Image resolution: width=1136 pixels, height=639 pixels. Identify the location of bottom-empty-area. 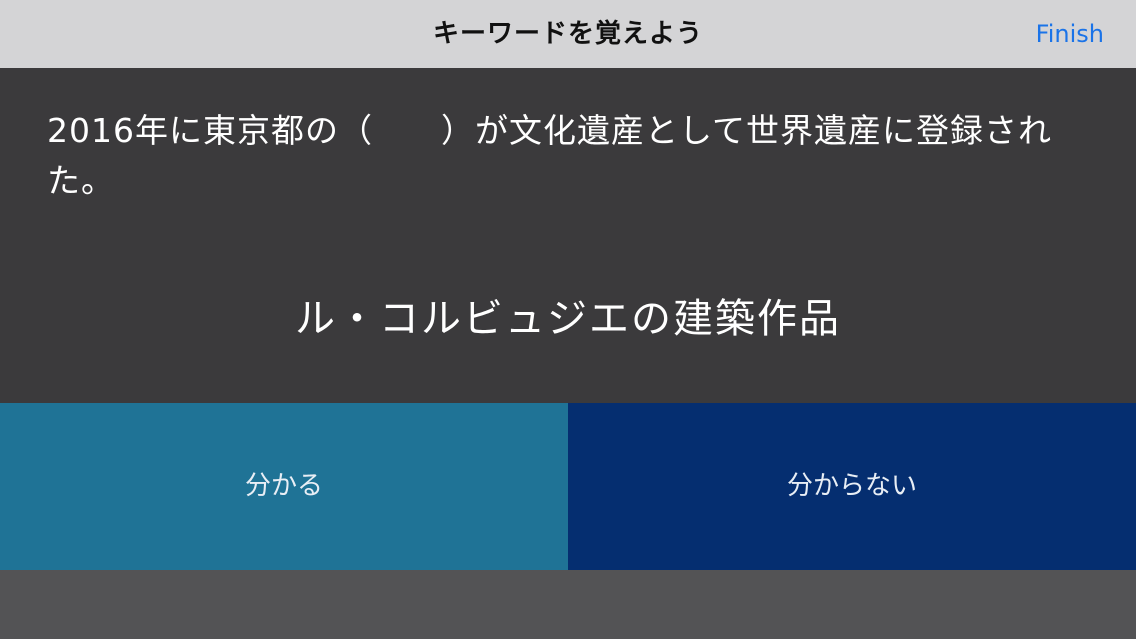
(568, 604).